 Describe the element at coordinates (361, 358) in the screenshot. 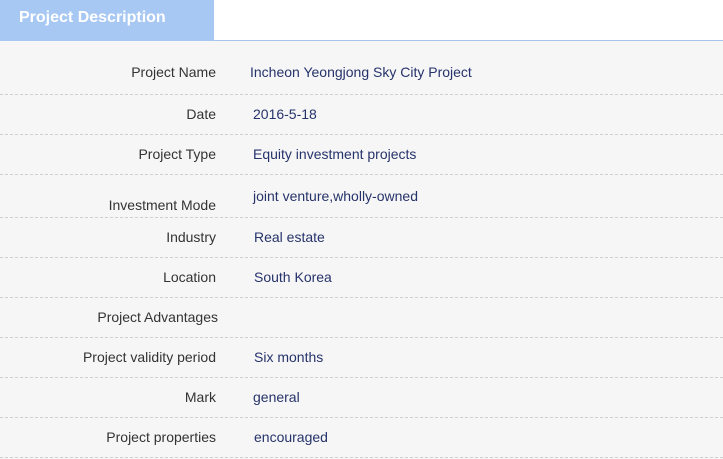

I see `field-row-project-validity-period: Project validity period Six months` at that location.